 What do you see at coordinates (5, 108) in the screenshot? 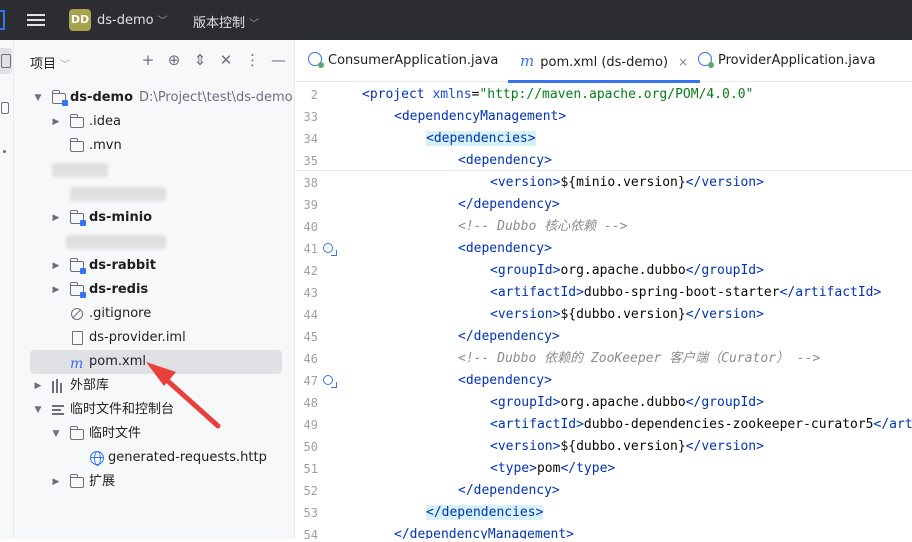
I see `structure-tool-icon` at bounding box center [5, 108].